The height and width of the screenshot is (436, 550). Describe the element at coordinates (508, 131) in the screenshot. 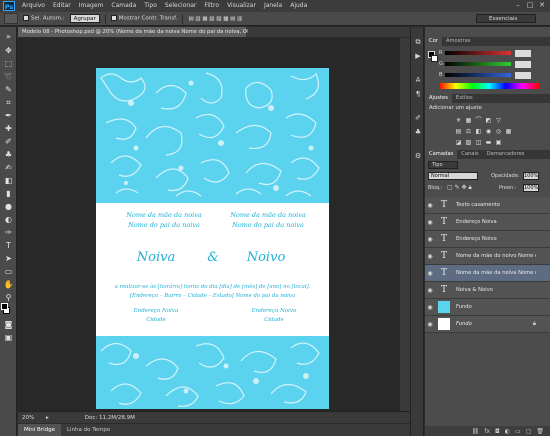

I see `color-lookup-icon: ▦` at that location.